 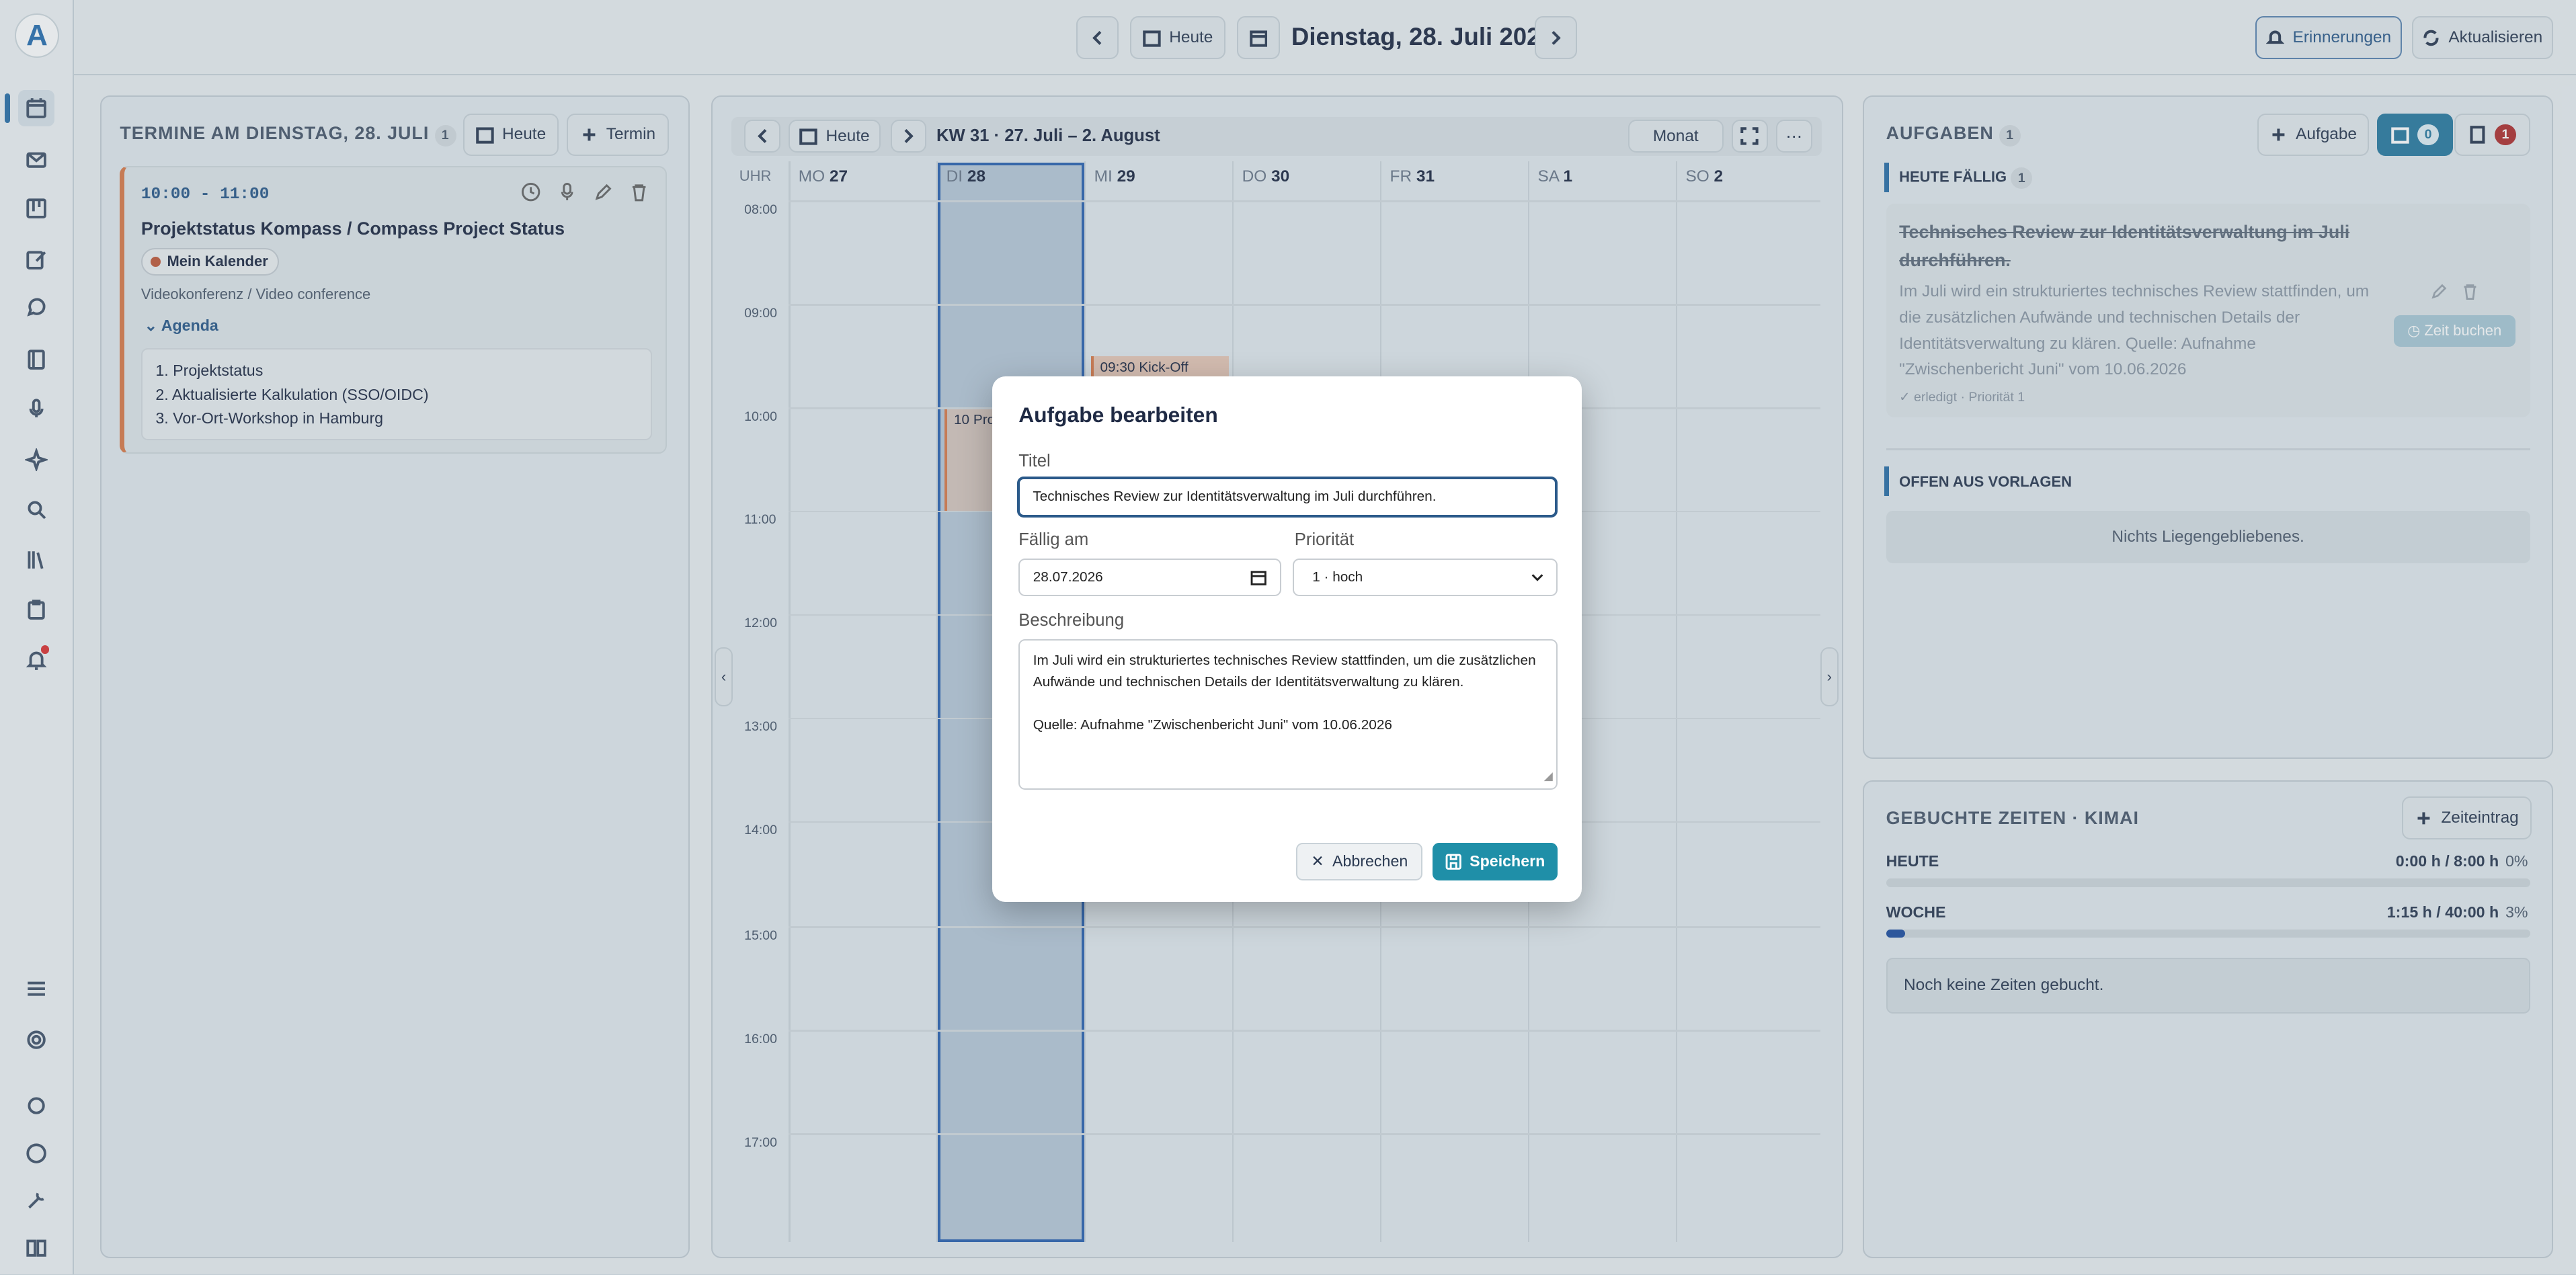 What do you see at coordinates (1425, 577) in the screenshot?
I see `priority-select: 1 · hoch` at bounding box center [1425, 577].